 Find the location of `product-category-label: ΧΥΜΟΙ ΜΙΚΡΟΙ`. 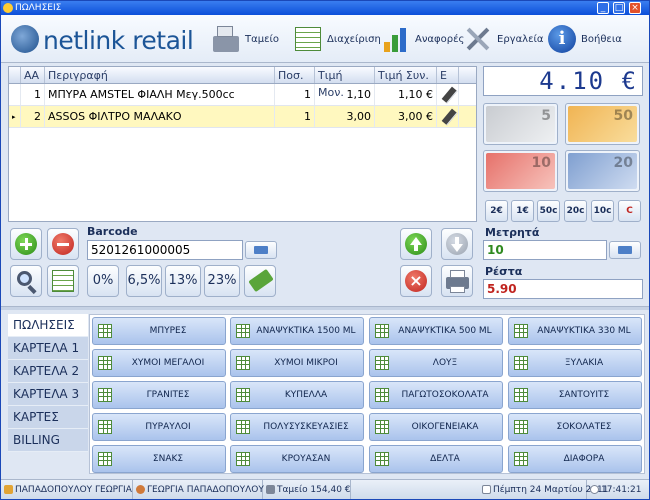

product-category-label: ΧΥΜΟΙ ΜΙΚΡΟΙ is located at coordinates (306, 363).